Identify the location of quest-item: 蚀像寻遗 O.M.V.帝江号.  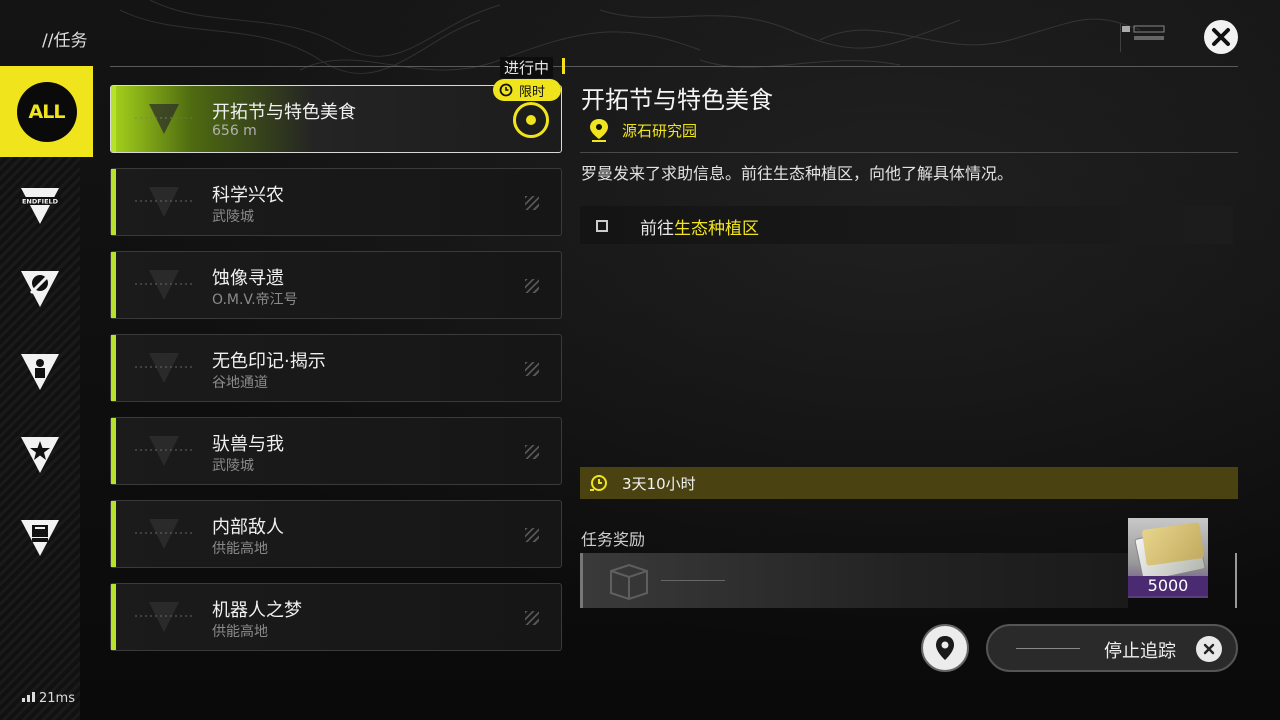
(336, 285).